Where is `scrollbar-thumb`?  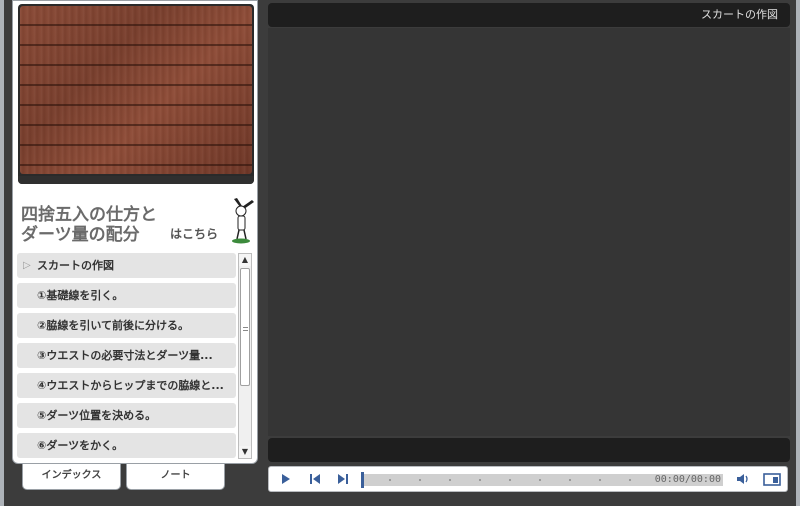
scrollbar-thumb is located at coordinates (245, 327).